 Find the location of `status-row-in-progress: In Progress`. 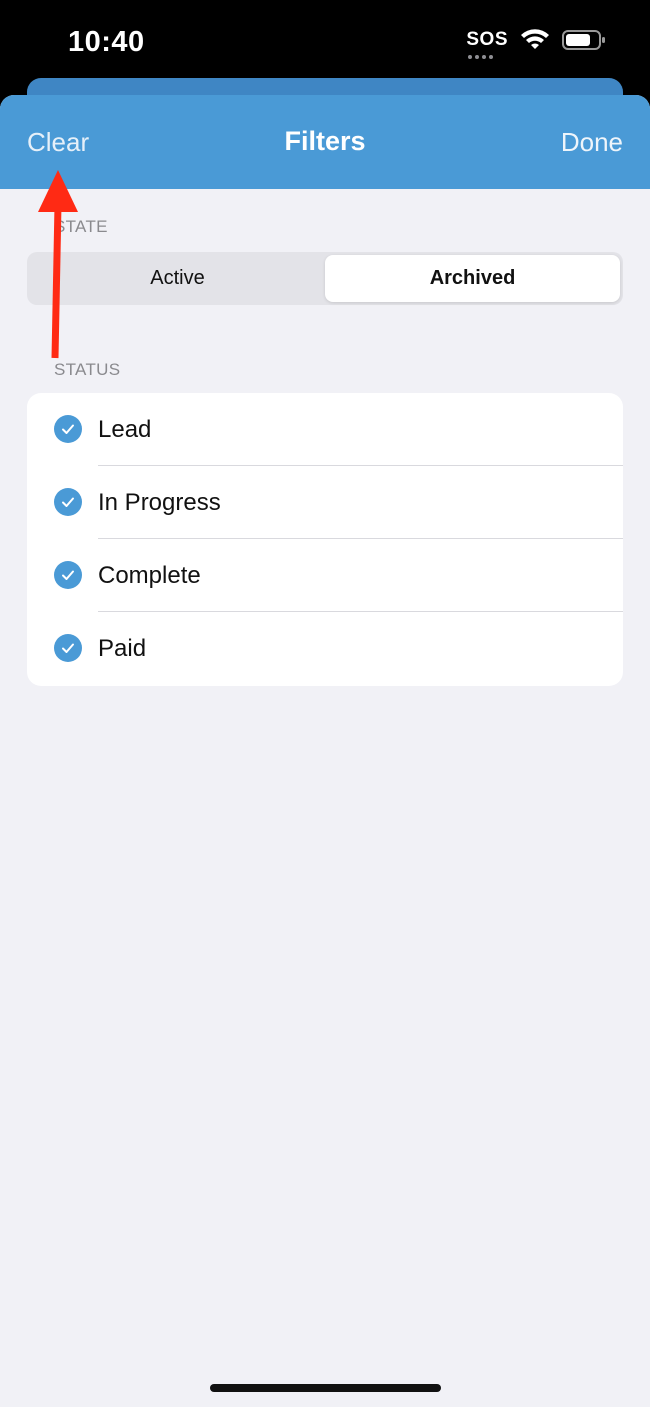

status-row-in-progress: In Progress is located at coordinates (325, 502).